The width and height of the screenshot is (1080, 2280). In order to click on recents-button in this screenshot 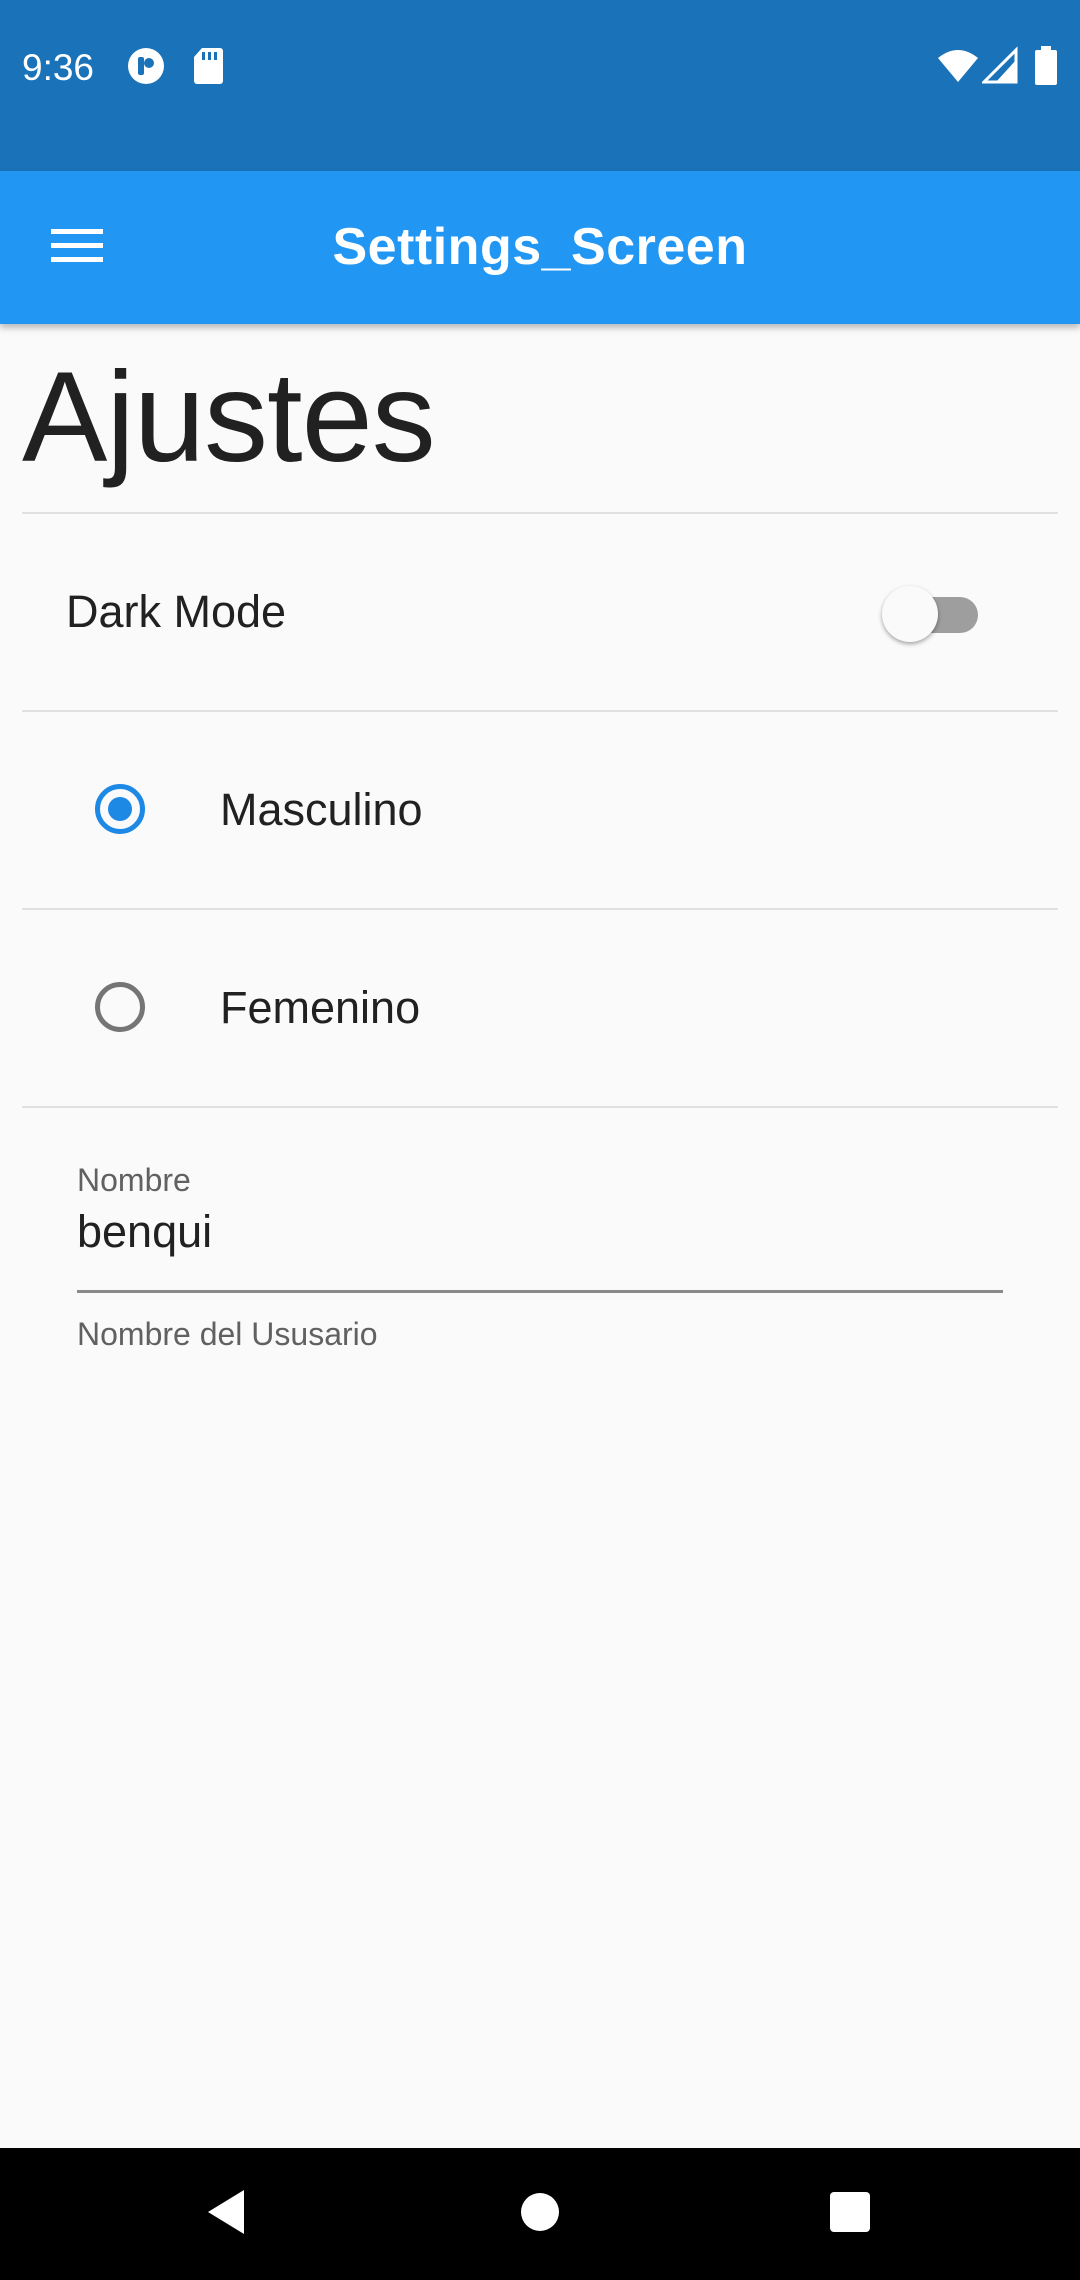, I will do `click(850, 2214)`.